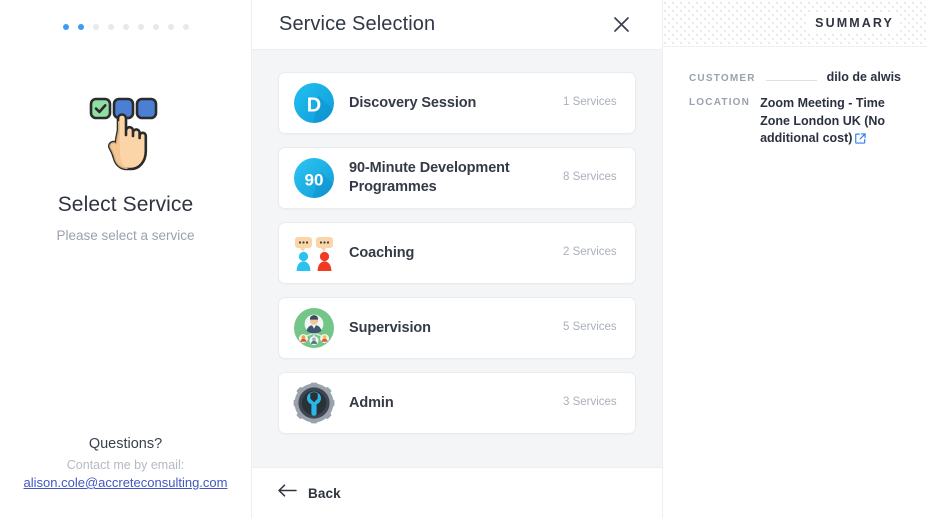  Describe the element at coordinates (457, 403) in the screenshot. I see `service-card-admin: Admin 3 Services` at that location.